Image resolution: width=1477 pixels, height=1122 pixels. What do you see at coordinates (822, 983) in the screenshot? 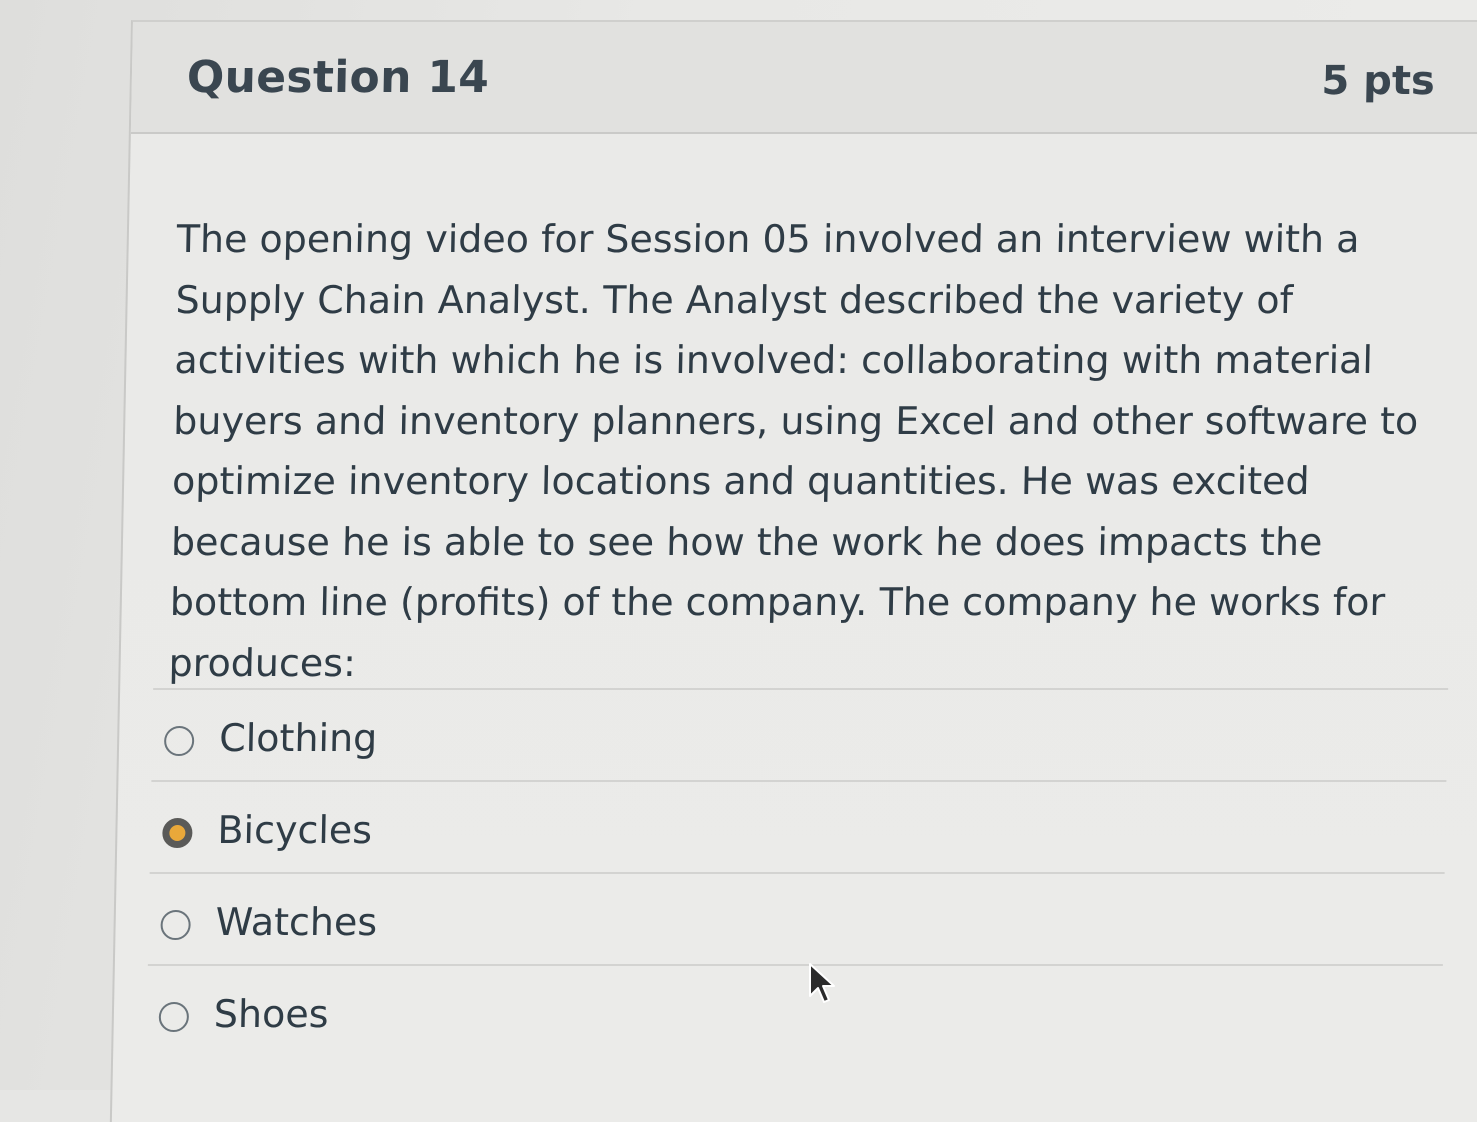
I see `mouse-pointer-icon` at bounding box center [822, 983].